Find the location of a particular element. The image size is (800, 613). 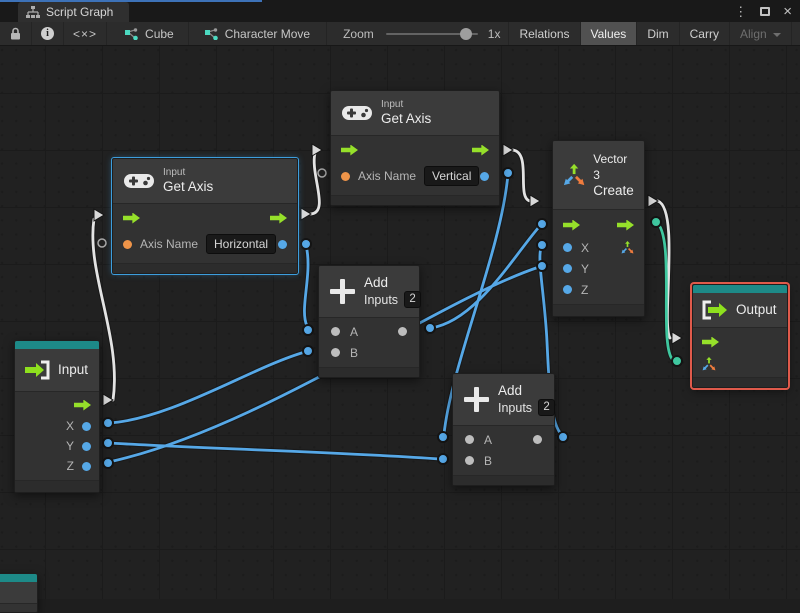

lock-button is located at coordinates (16, 33).